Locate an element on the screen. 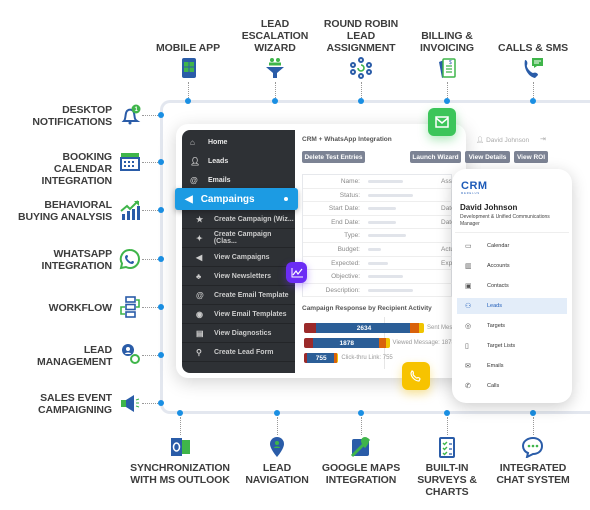  field-label: Objective: is located at coordinates (345, 277).